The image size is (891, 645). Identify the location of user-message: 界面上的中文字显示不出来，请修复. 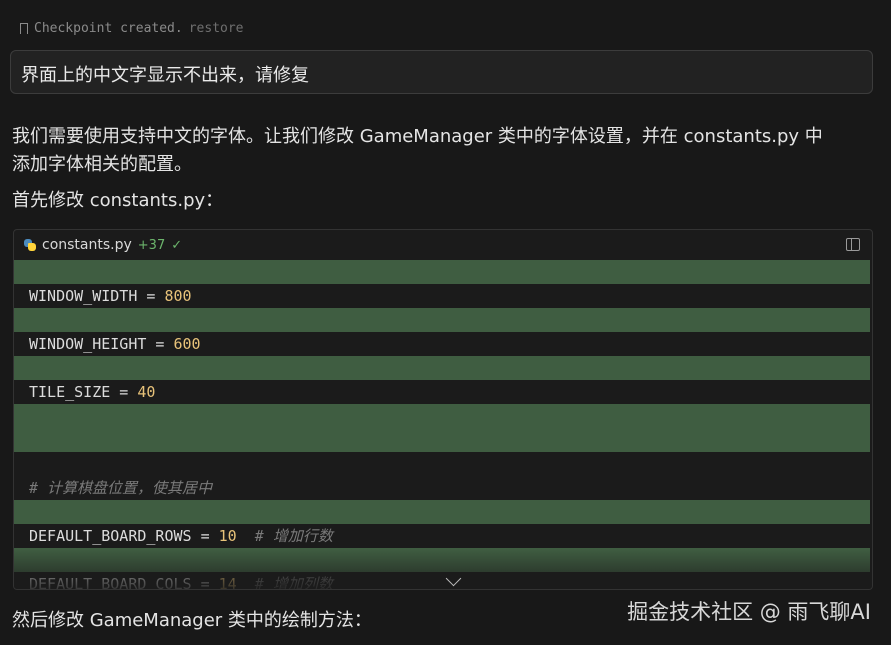
(441, 72).